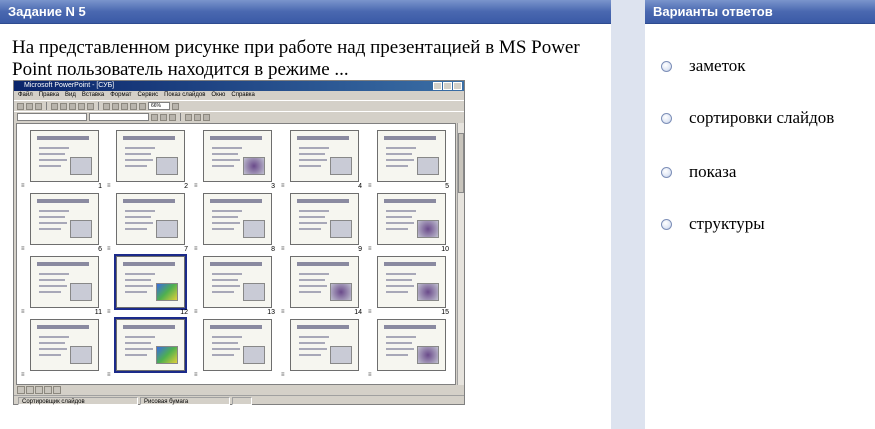 This screenshot has width=875, height=429. I want to click on slide-number: 12, so click(184, 312).